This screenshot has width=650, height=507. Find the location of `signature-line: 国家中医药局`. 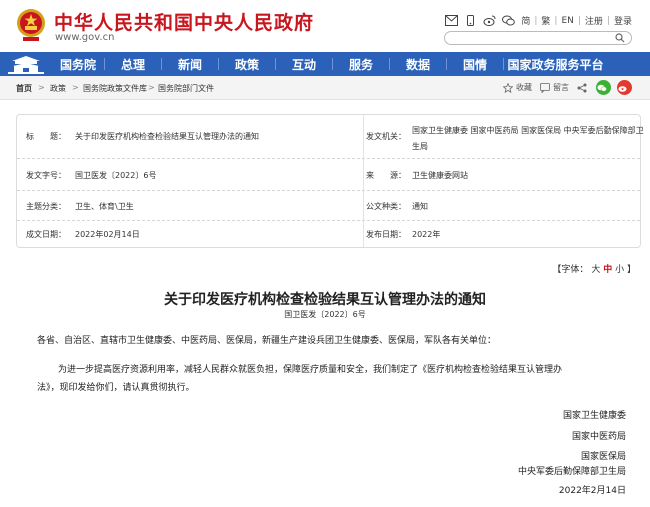

signature-line: 国家中医药局 is located at coordinates (598, 437).